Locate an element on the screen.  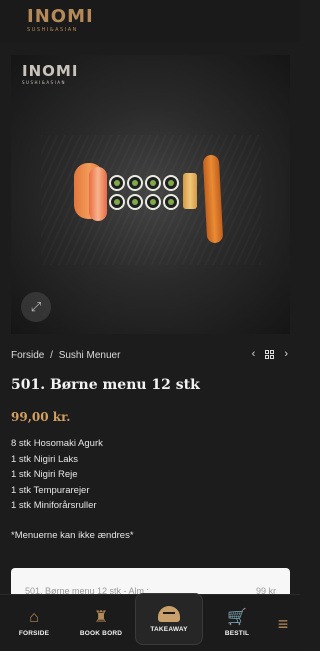
nigiri-shrimp-image is located at coordinates (98, 194).